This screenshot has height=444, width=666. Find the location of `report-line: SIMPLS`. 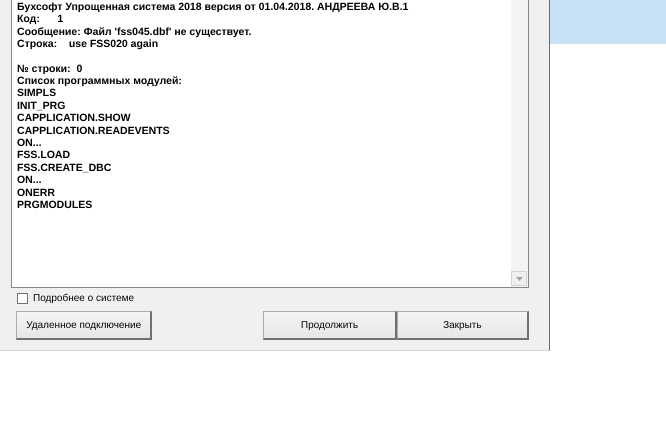

report-line: SIMPLS is located at coordinates (37, 93).